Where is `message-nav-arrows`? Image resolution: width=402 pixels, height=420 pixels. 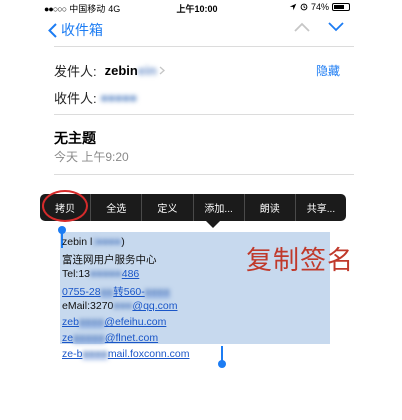 message-nav-arrows is located at coordinates (319, 27).